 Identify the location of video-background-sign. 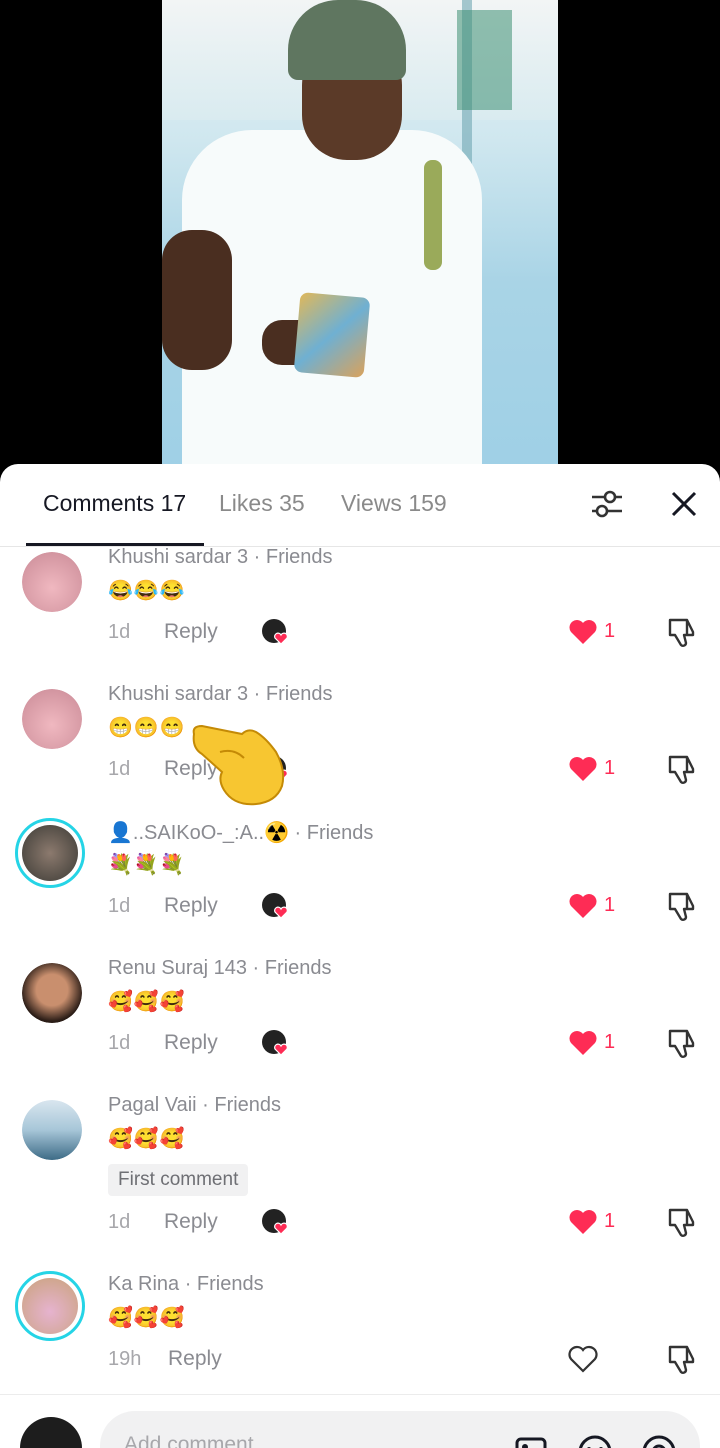
(484, 60).